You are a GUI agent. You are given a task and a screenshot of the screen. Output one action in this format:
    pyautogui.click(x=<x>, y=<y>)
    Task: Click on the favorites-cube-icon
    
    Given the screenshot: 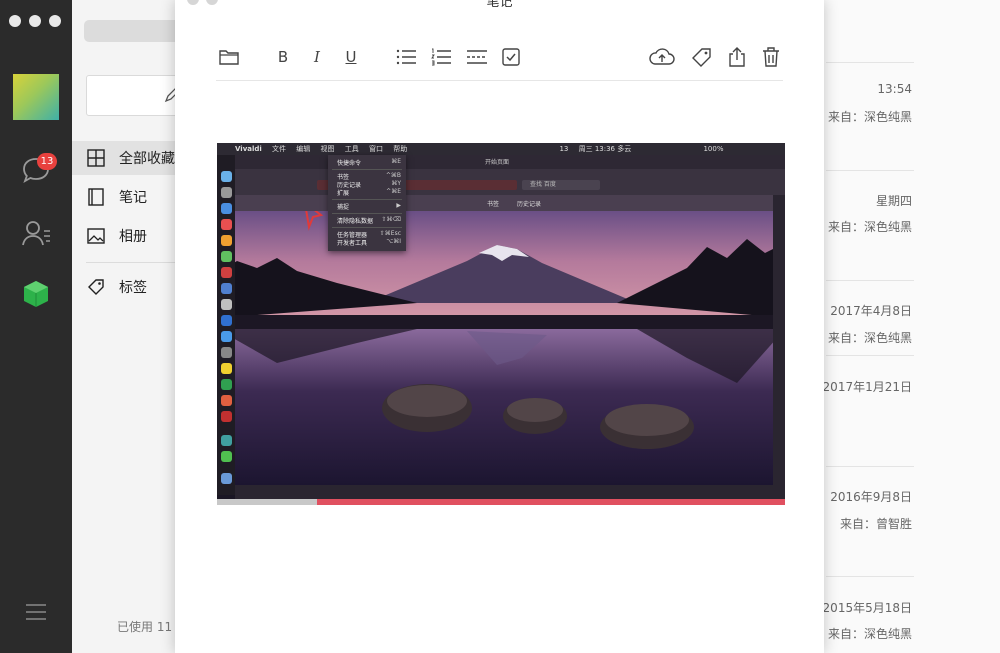 What is the action you would take?
    pyautogui.click(x=36, y=294)
    